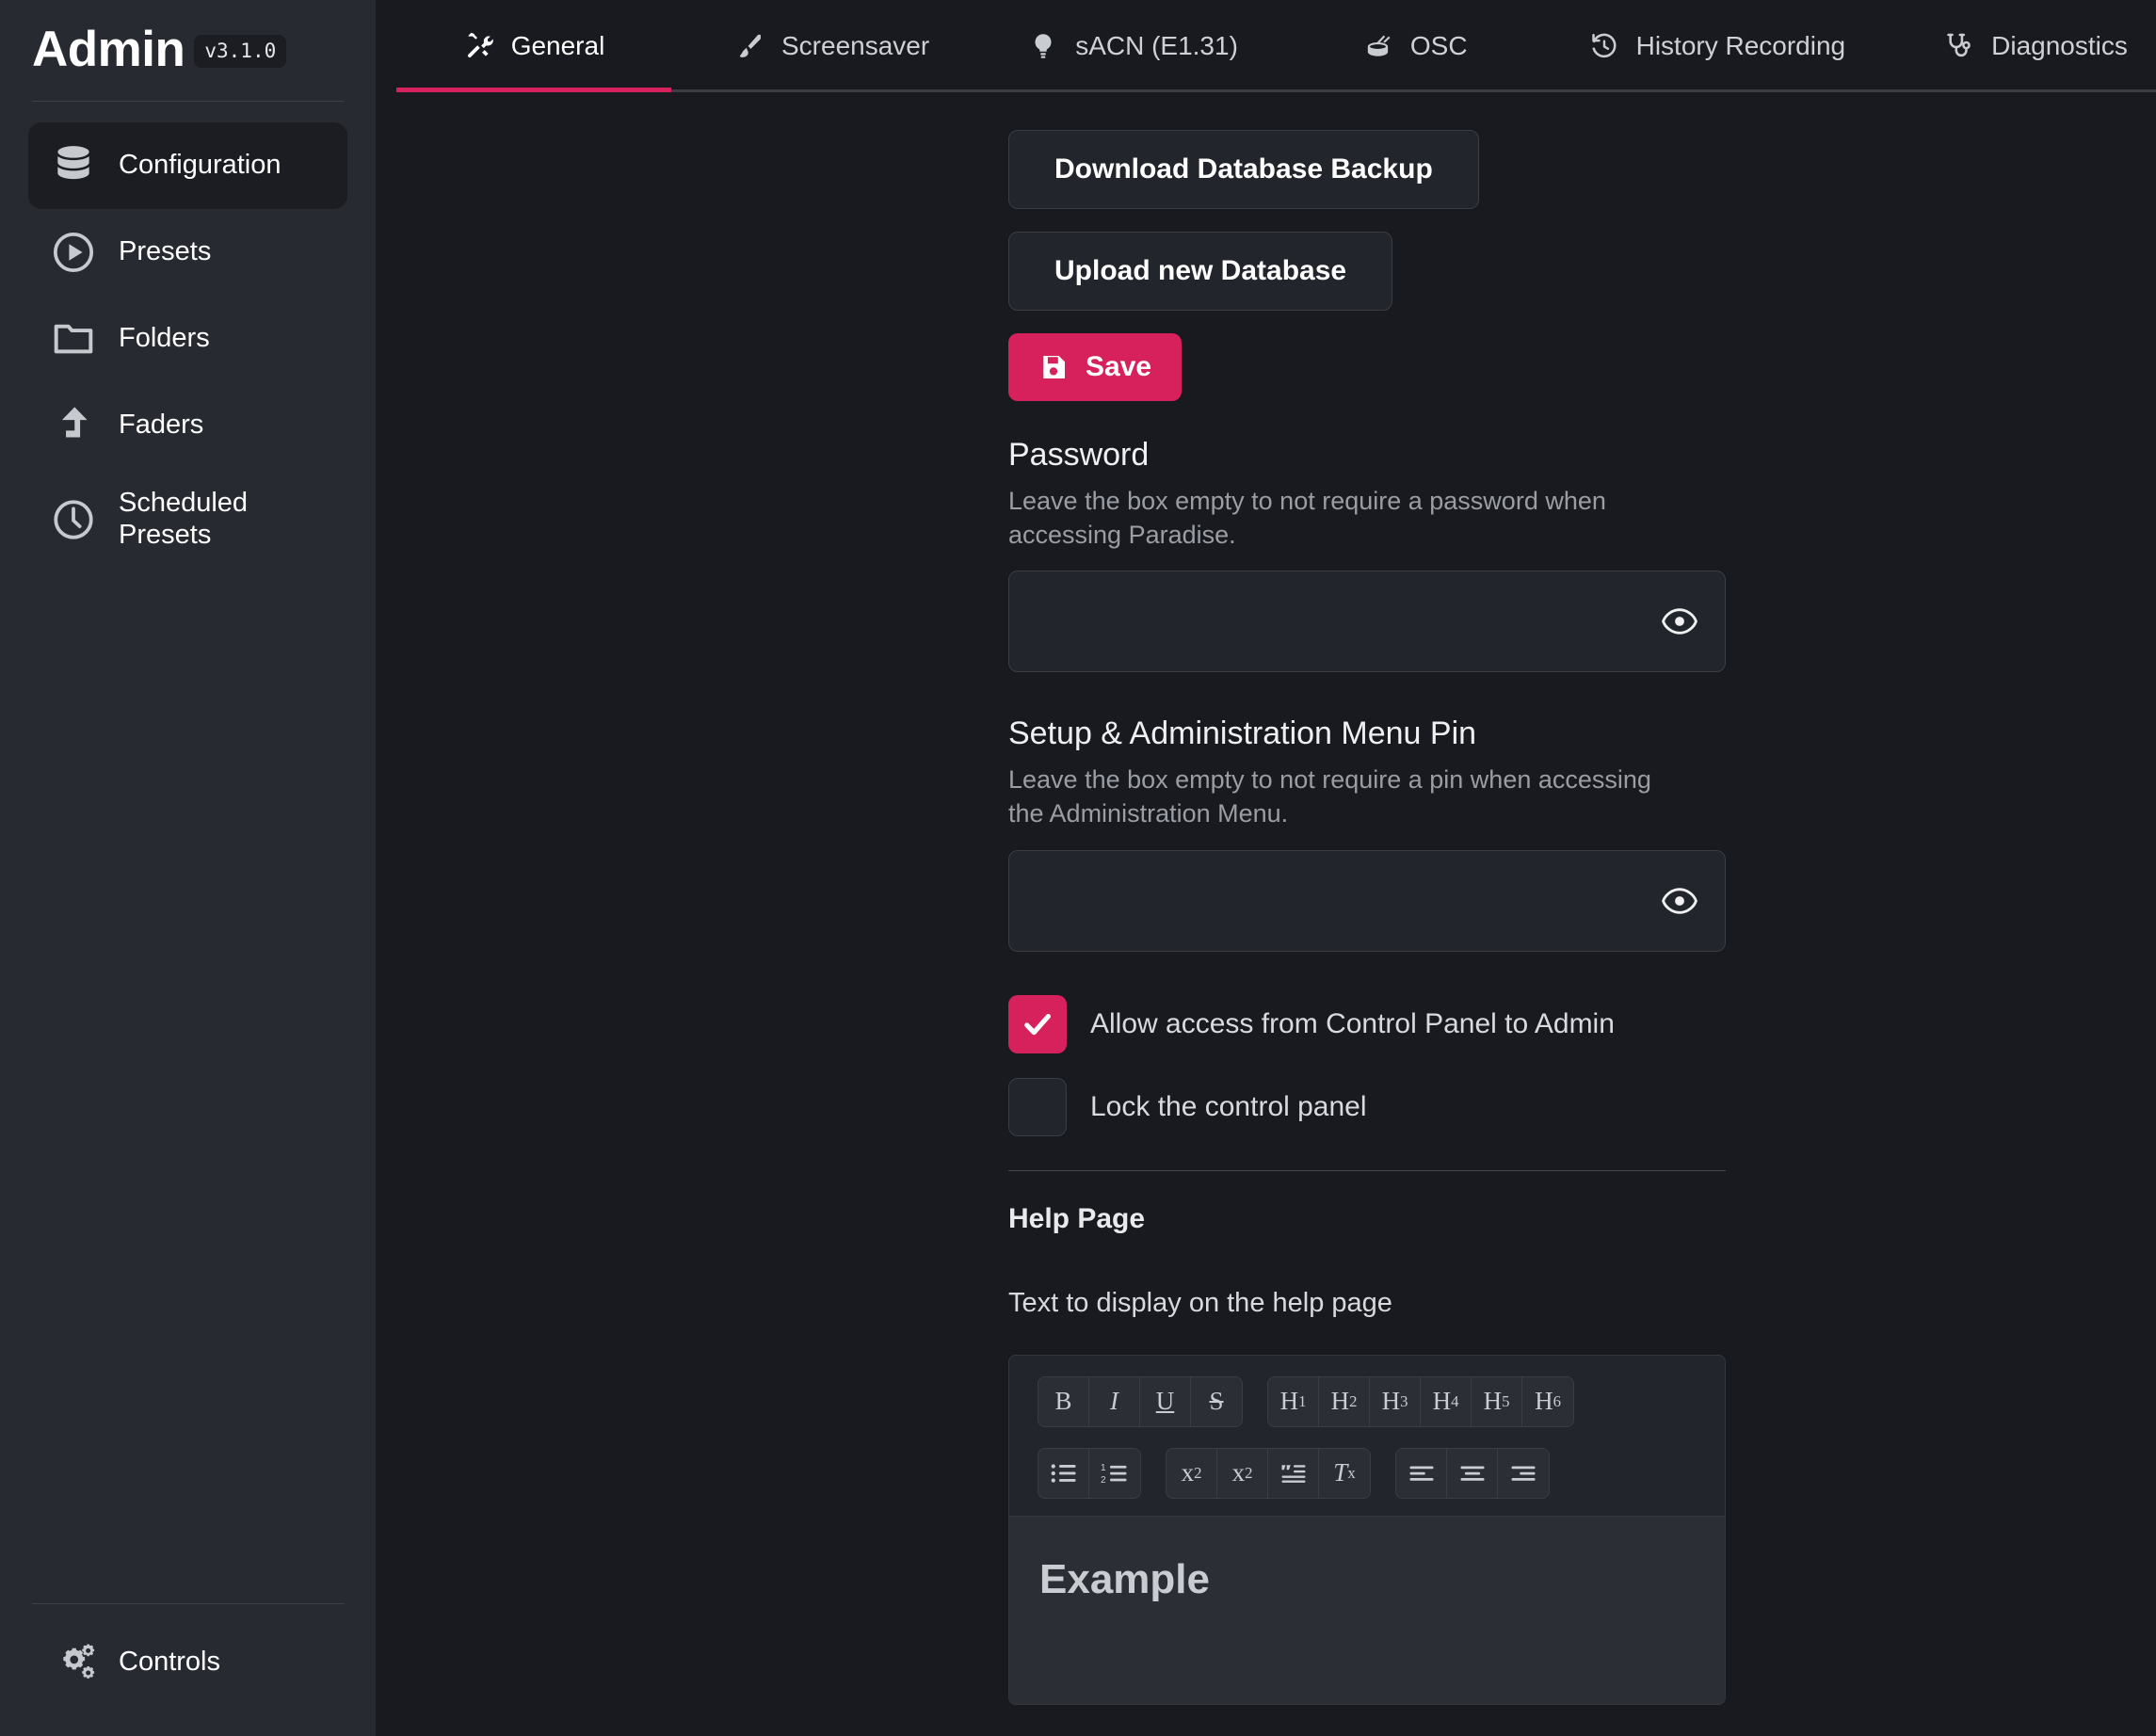 The image size is (2156, 1736). I want to click on pin-input, so click(1367, 900).